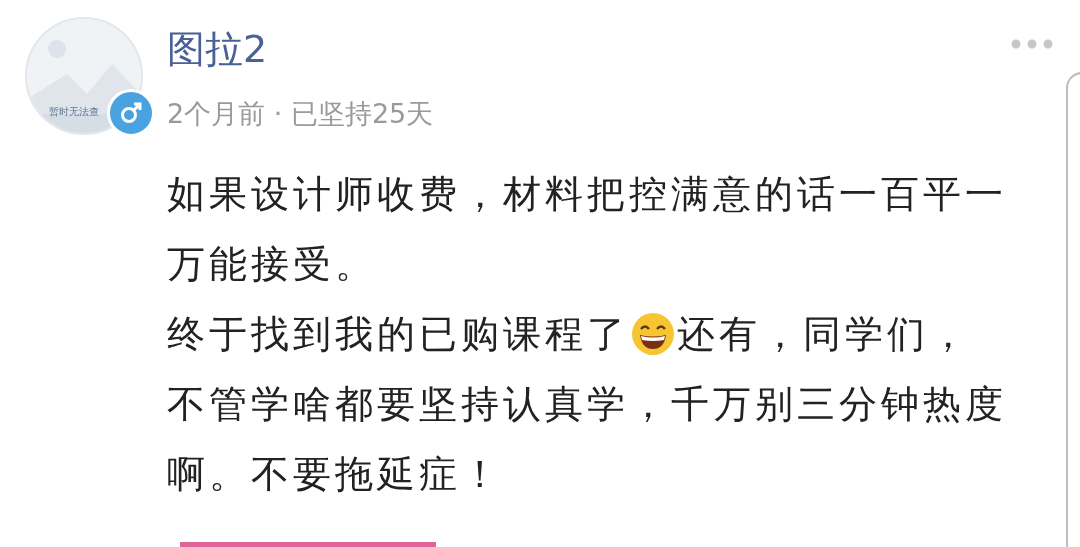 The image size is (1080, 547). I want to click on comment-text: 还有，同学们，, so click(824, 334).